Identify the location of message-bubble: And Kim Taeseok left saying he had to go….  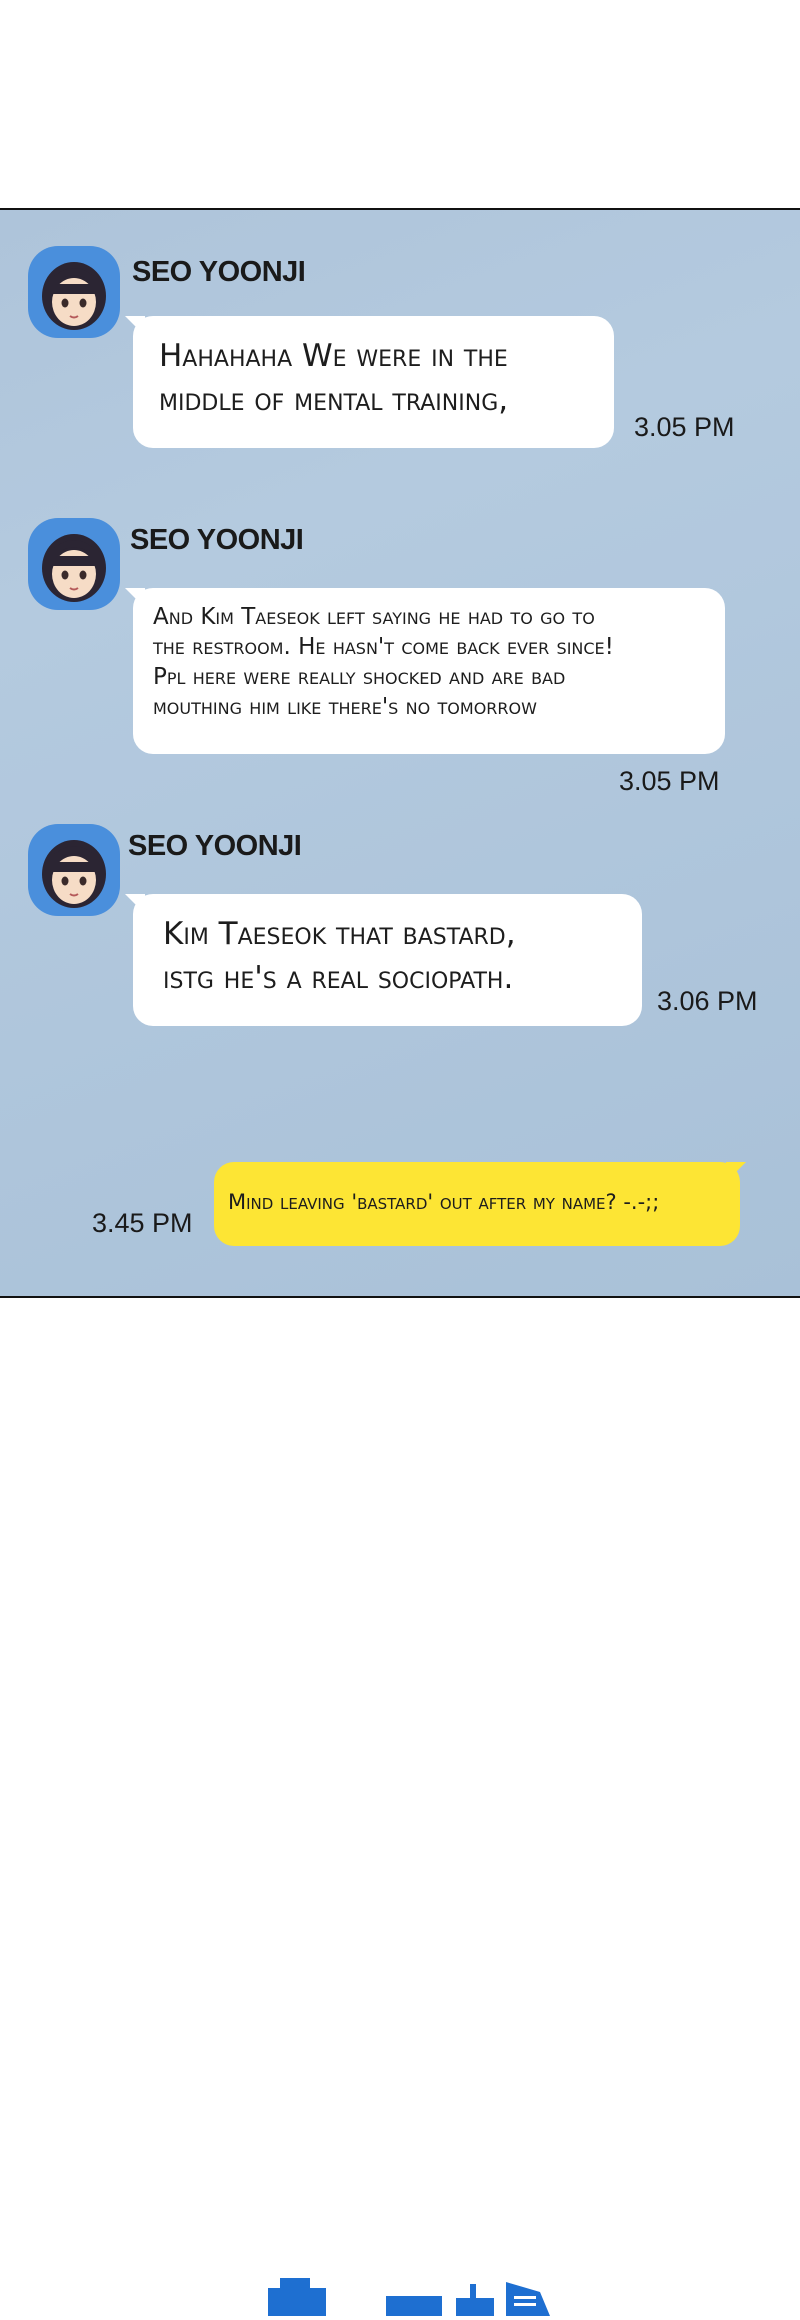
(425, 671).